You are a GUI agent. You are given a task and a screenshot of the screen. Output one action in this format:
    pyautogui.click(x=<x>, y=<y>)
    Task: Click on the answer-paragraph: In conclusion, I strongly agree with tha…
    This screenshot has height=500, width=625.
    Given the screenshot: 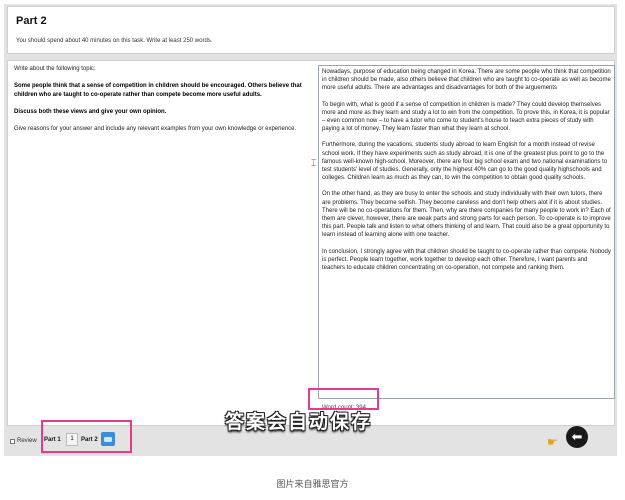 What is the action you would take?
    pyautogui.click(x=466, y=260)
    